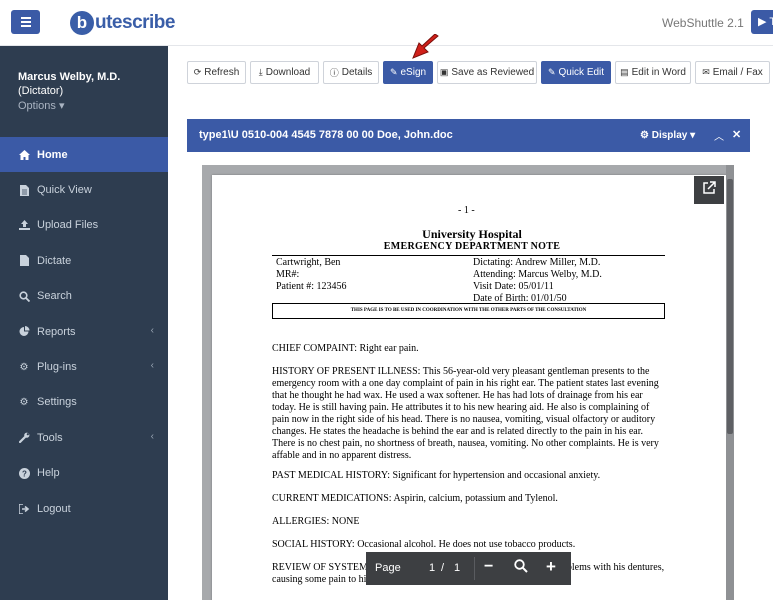 Image resolution: width=773 pixels, height=600 pixels. Describe the element at coordinates (24, 225) in the screenshot. I see `upload-icon` at that location.